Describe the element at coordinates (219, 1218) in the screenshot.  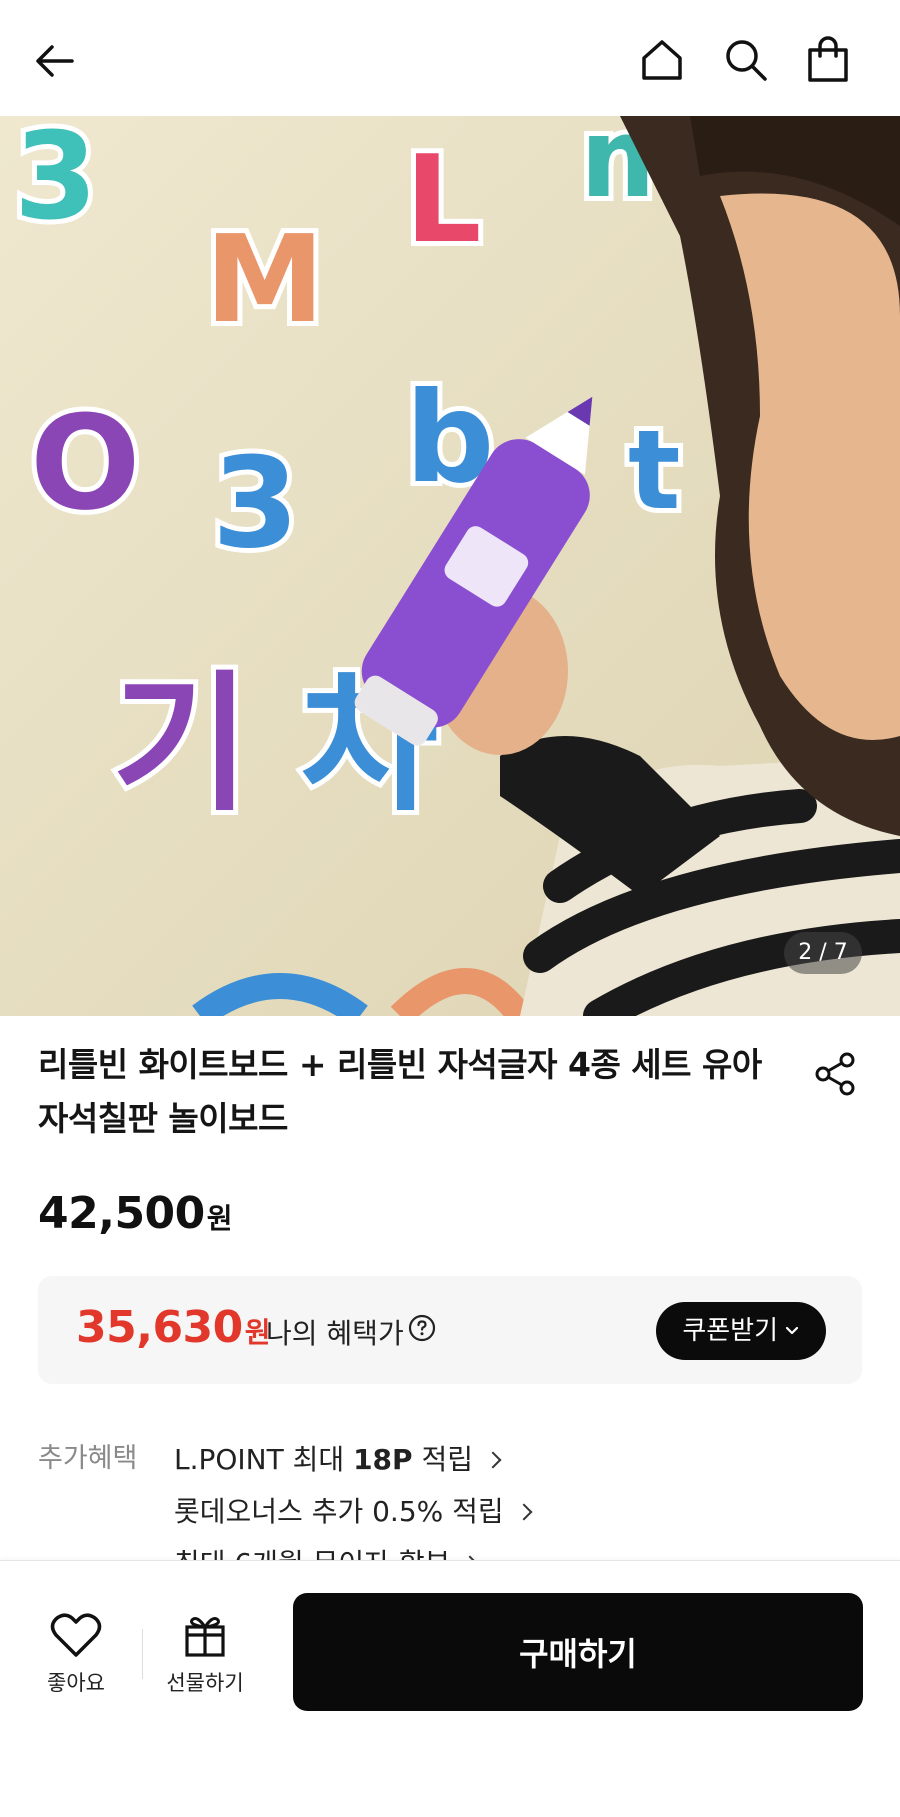
I see `price-unit: 원` at that location.